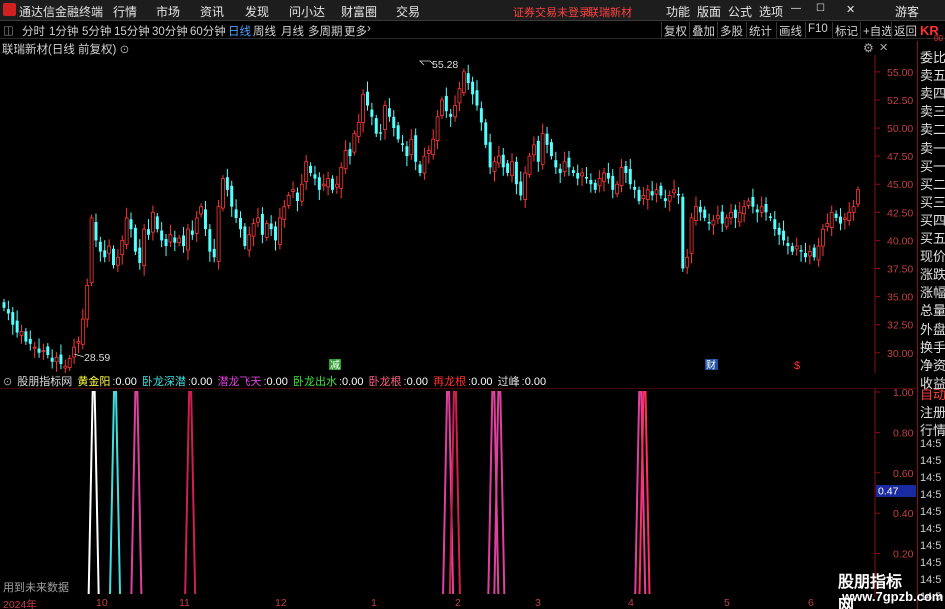 This screenshot has width=945, height=609. Describe the element at coordinates (932, 429) in the screenshot. I see `panel-lower-label: 行情` at that location.